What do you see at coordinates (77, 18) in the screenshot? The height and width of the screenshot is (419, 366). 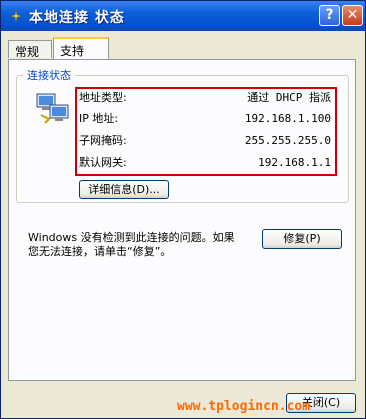 I see `window-title: 本地连接 状态` at bounding box center [77, 18].